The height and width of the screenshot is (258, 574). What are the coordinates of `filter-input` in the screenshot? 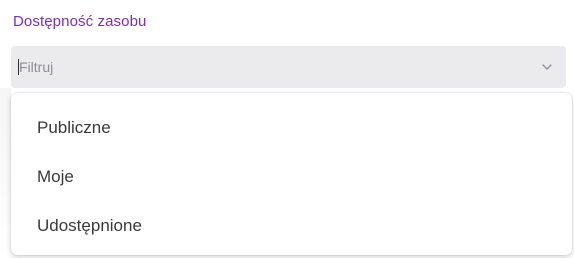 It's located at (269, 67).